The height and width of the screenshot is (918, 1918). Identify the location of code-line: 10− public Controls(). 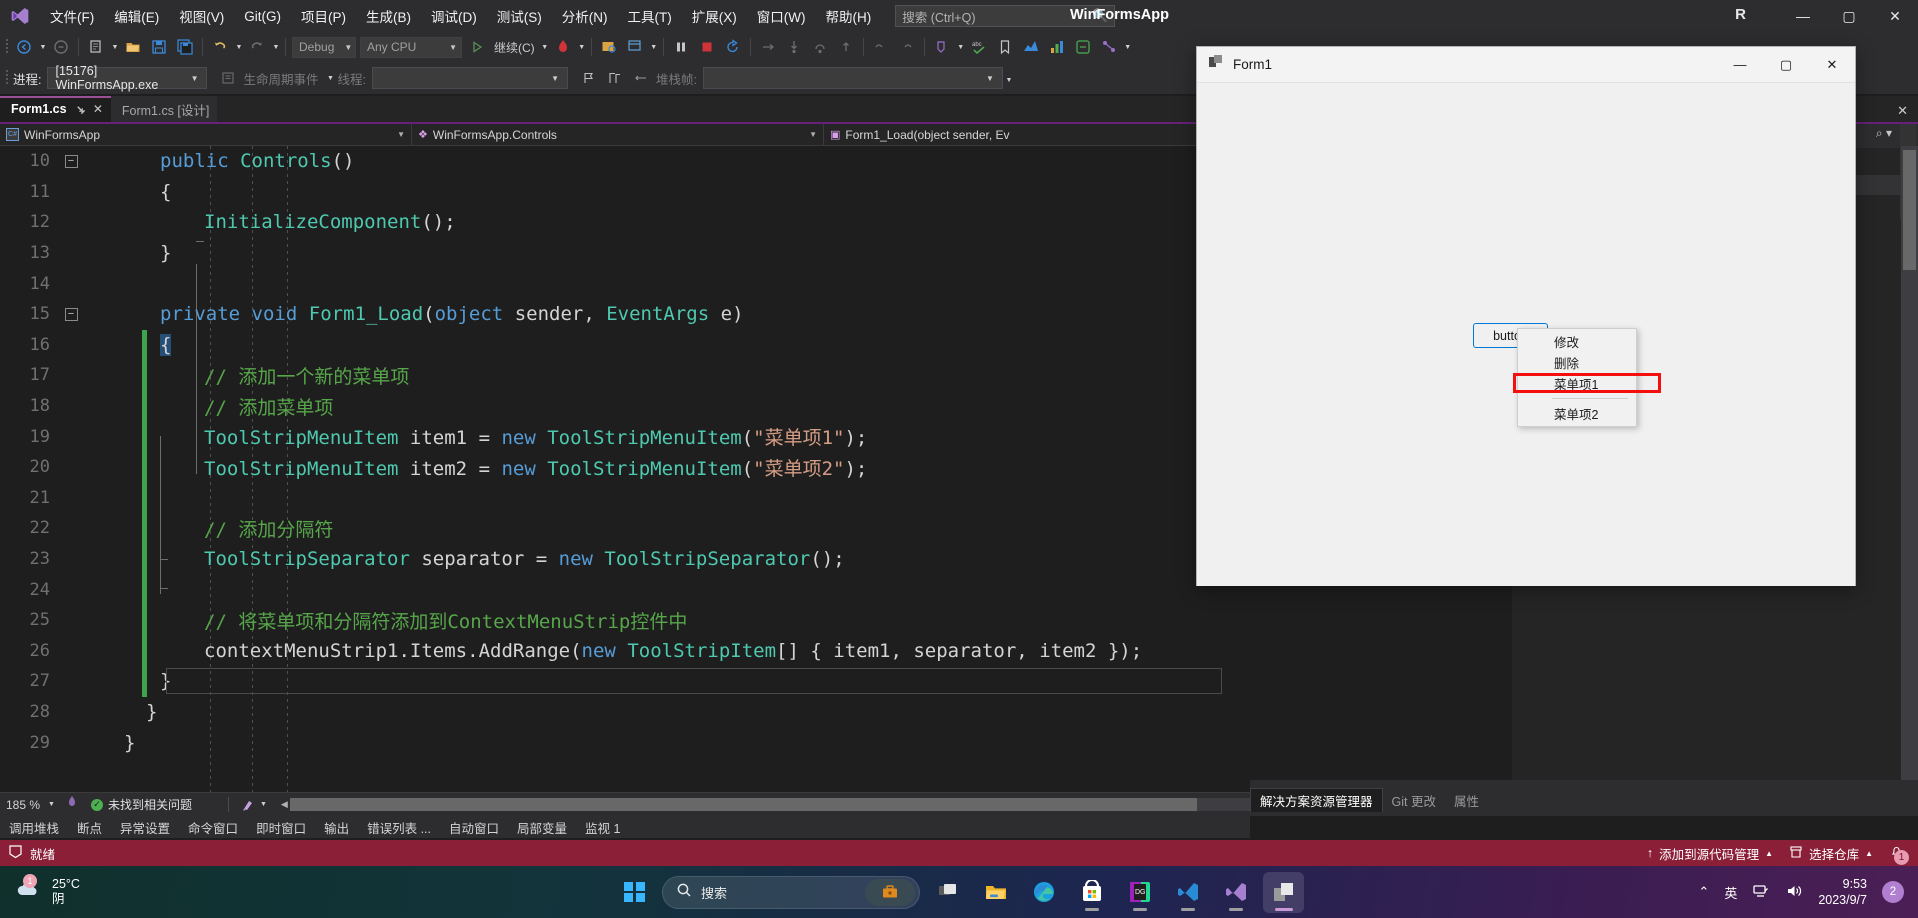
(571, 161).